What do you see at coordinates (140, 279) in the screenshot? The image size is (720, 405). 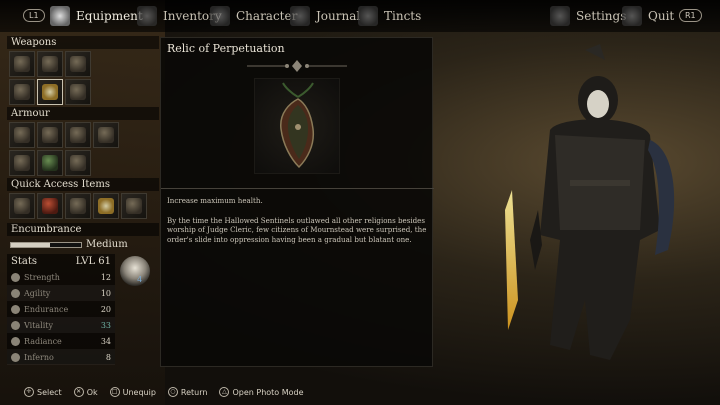 I see `skull-badge: 4` at bounding box center [140, 279].